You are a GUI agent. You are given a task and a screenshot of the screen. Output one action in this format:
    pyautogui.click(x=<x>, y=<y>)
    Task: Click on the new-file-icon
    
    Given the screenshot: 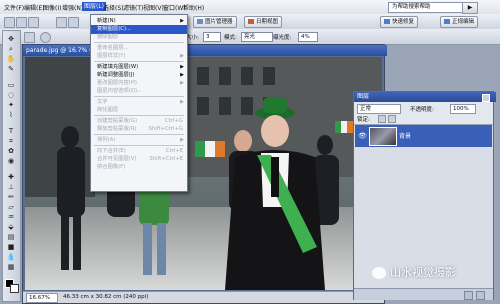 What is the action you would take?
    pyautogui.click(x=9, y=22)
    